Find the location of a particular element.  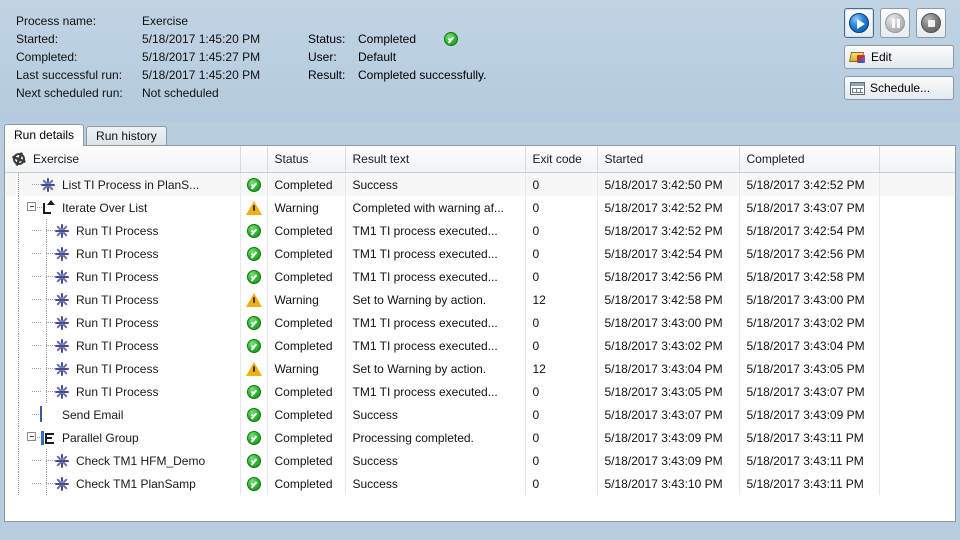

column-header-started: Started is located at coordinates (668, 159).